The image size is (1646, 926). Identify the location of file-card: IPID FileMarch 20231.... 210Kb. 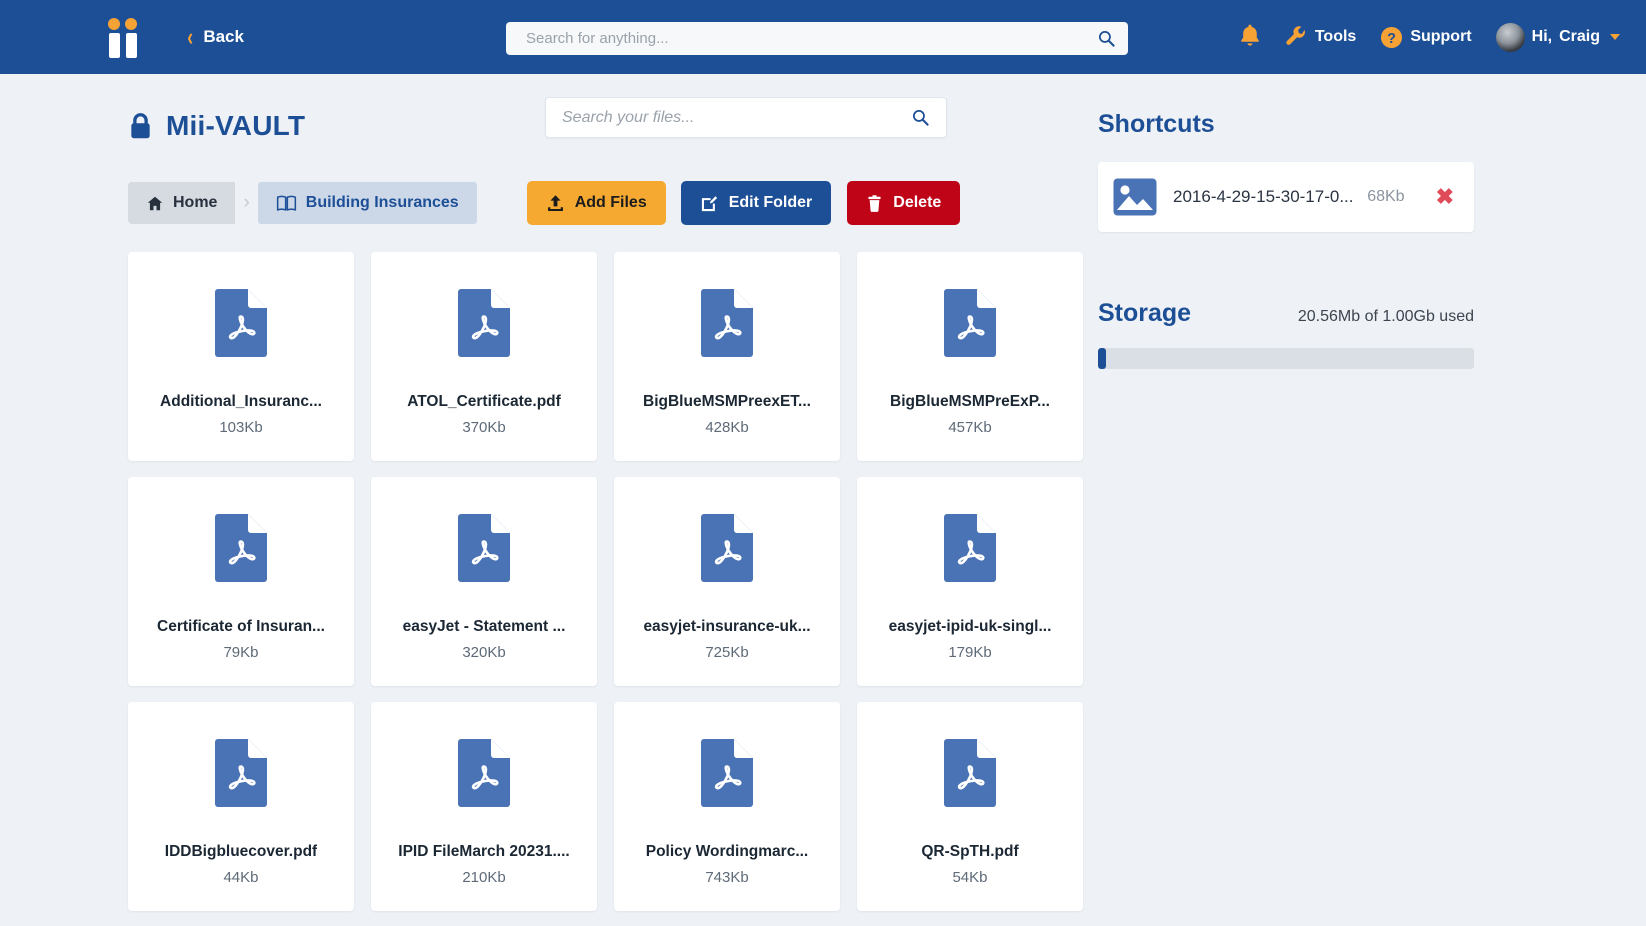
(484, 806).